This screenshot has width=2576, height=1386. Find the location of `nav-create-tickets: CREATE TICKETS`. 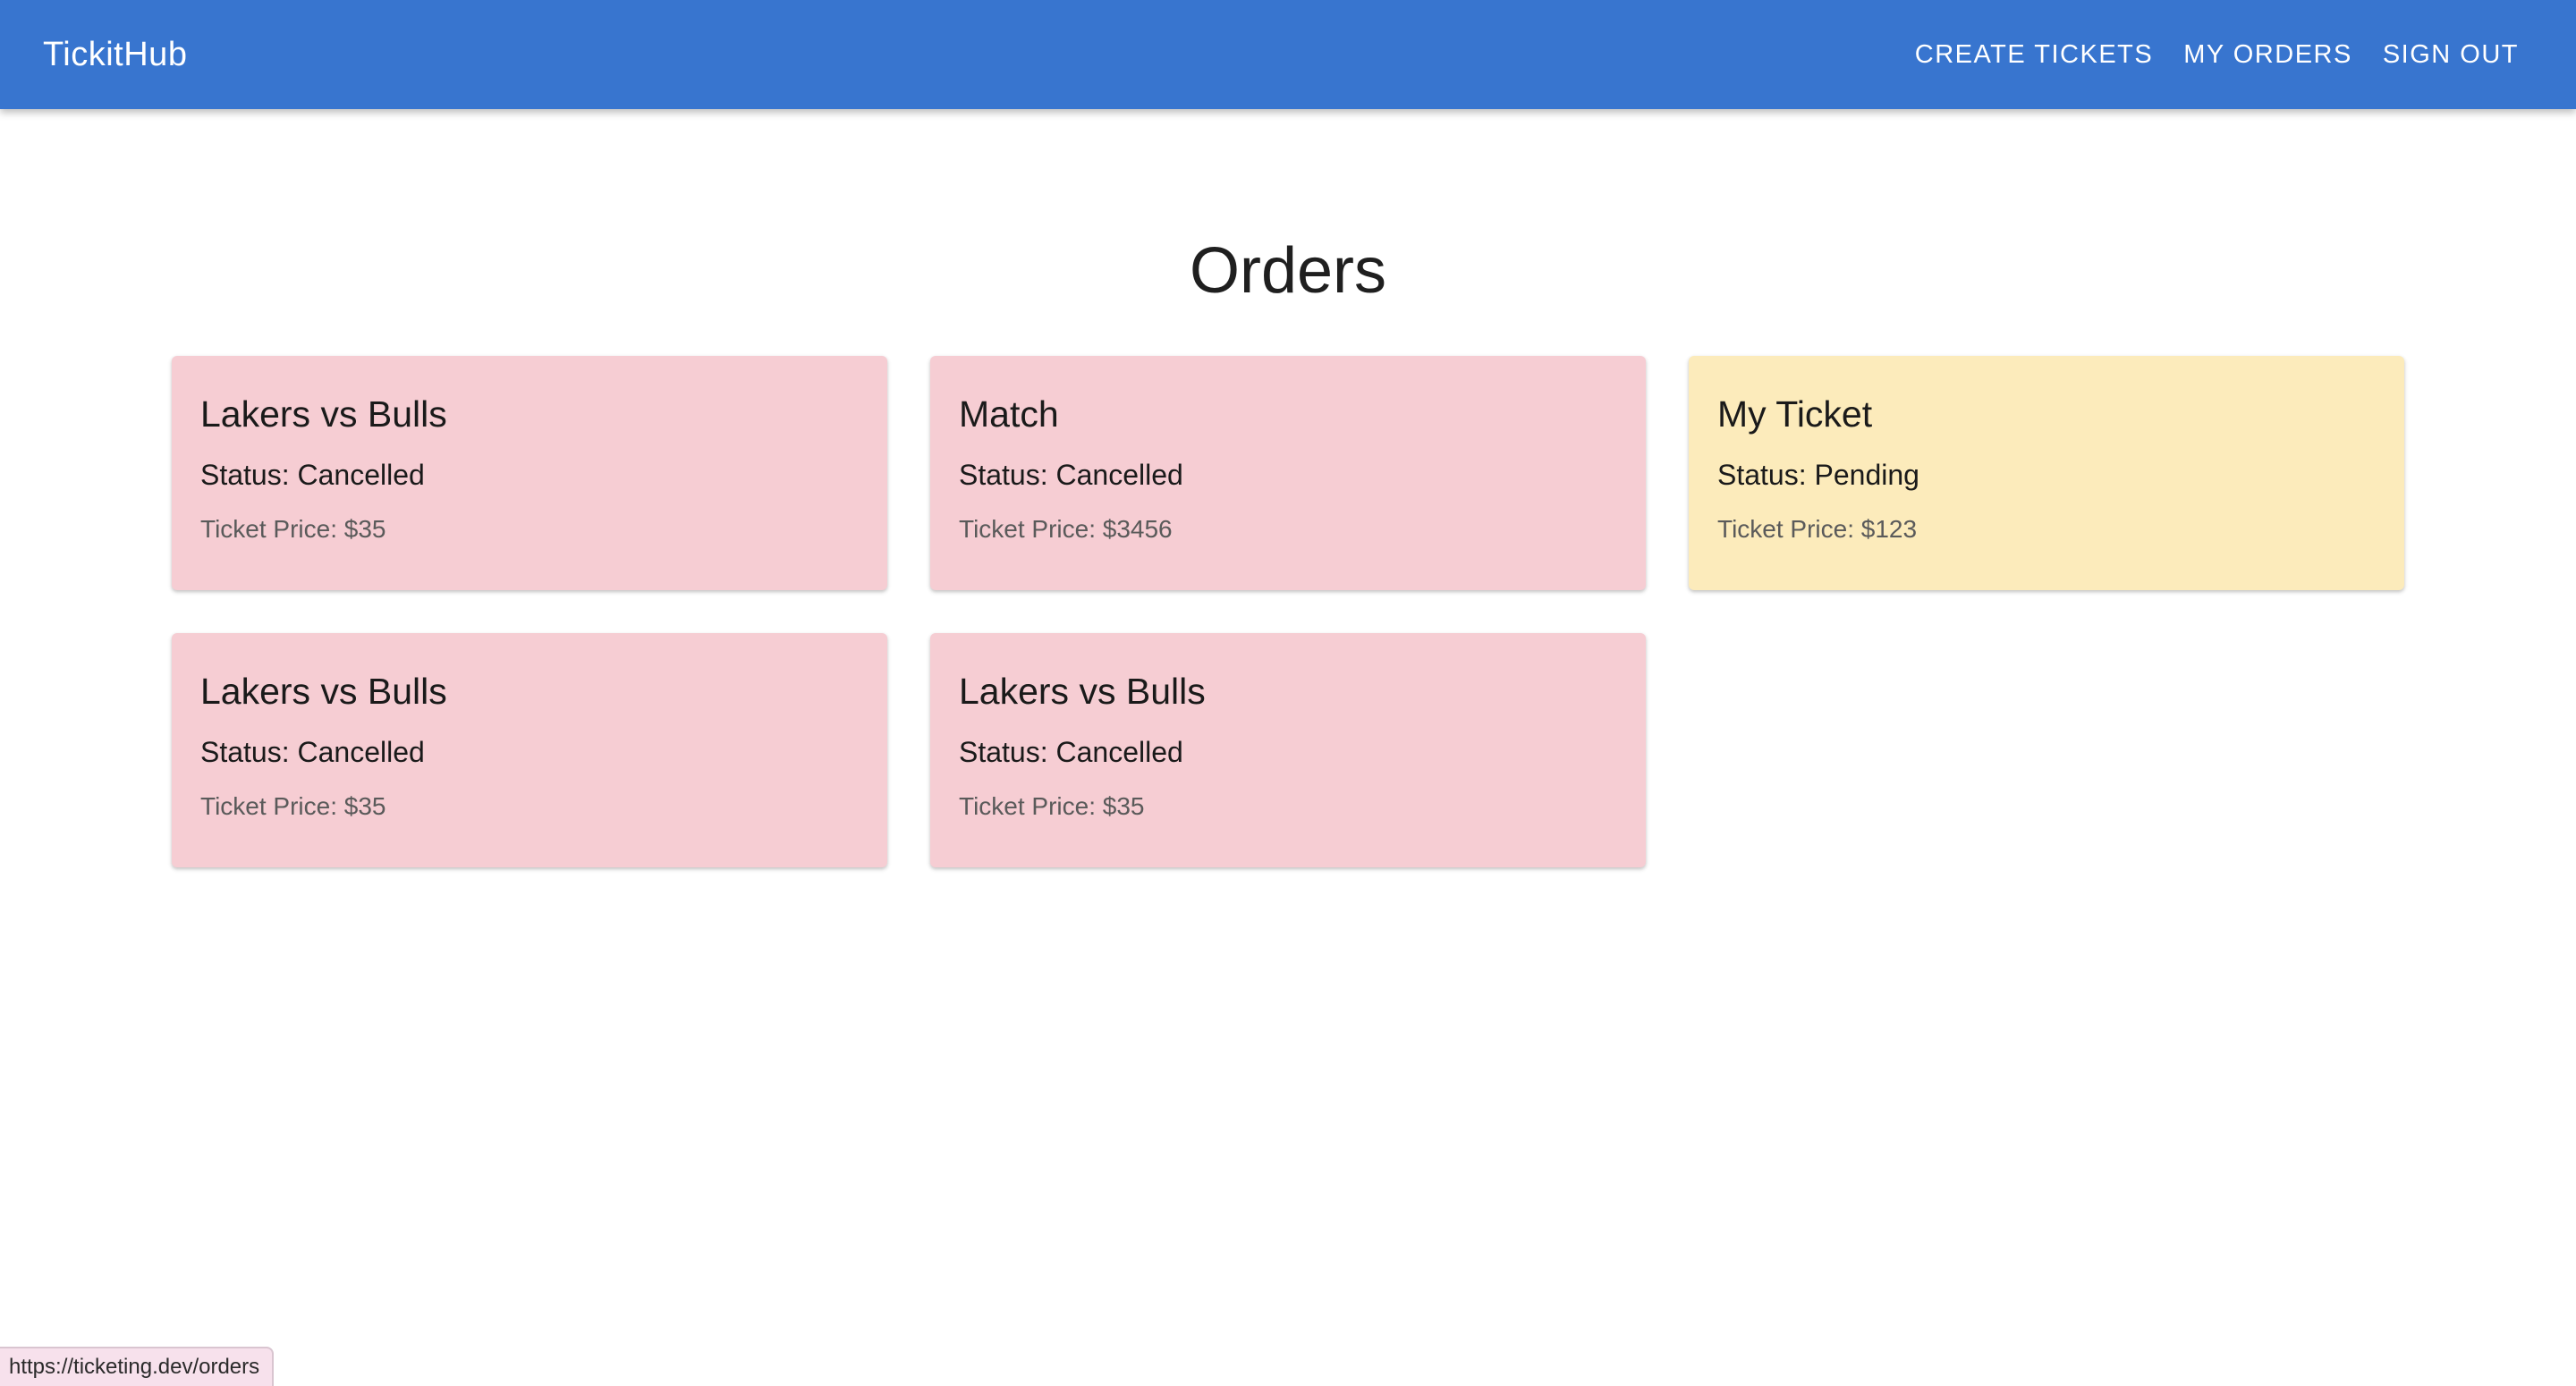

nav-create-tickets: CREATE TICKETS is located at coordinates (2034, 55).